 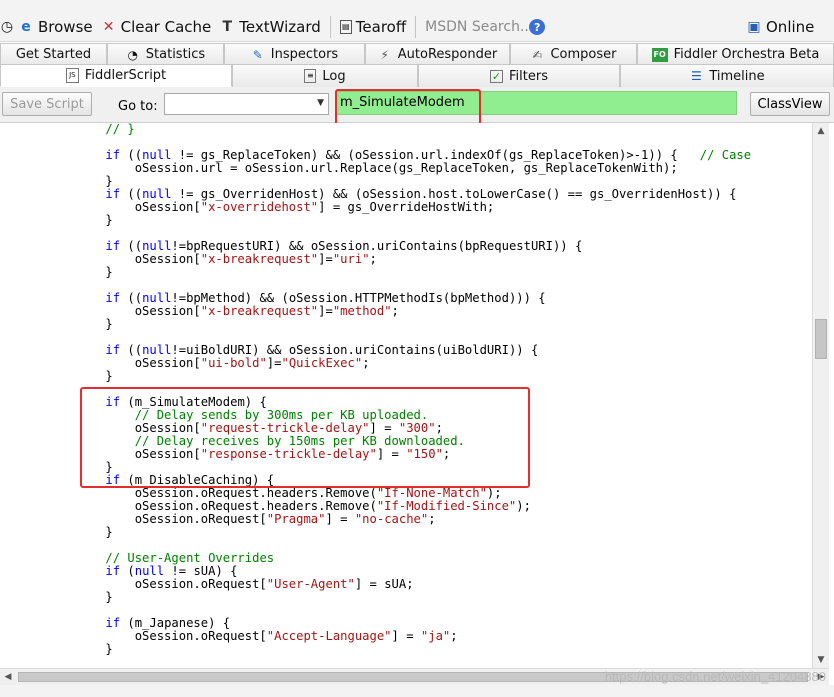 What do you see at coordinates (294, 54) in the screenshot?
I see `tab-inspectors: ✎ Inspectors` at bounding box center [294, 54].